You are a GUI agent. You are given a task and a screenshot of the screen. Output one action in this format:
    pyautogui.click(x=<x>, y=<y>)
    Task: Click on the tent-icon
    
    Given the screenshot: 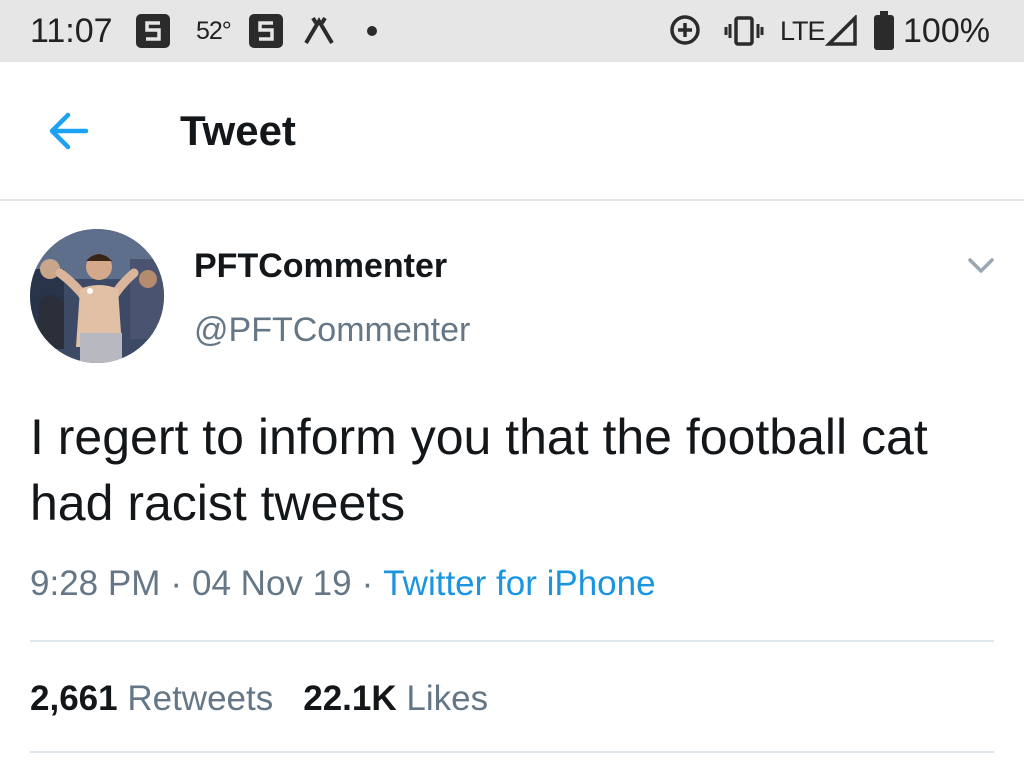 What is the action you would take?
    pyautogui.click(x=319, y=32)
    